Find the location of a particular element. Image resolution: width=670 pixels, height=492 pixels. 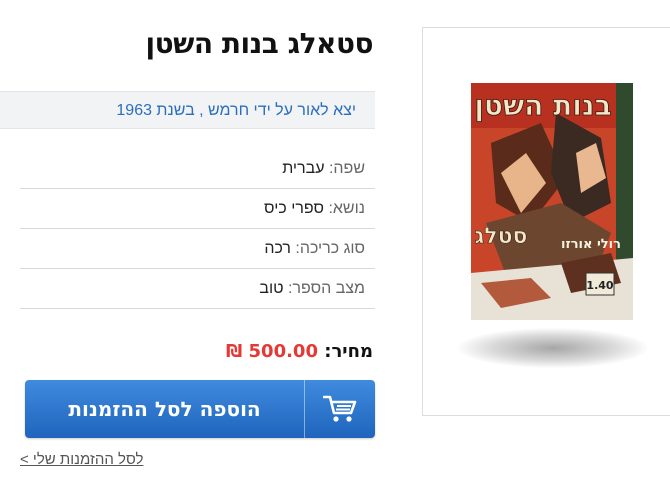

cover-author-text: רולי אורזו is located at coordinates (591, 244).